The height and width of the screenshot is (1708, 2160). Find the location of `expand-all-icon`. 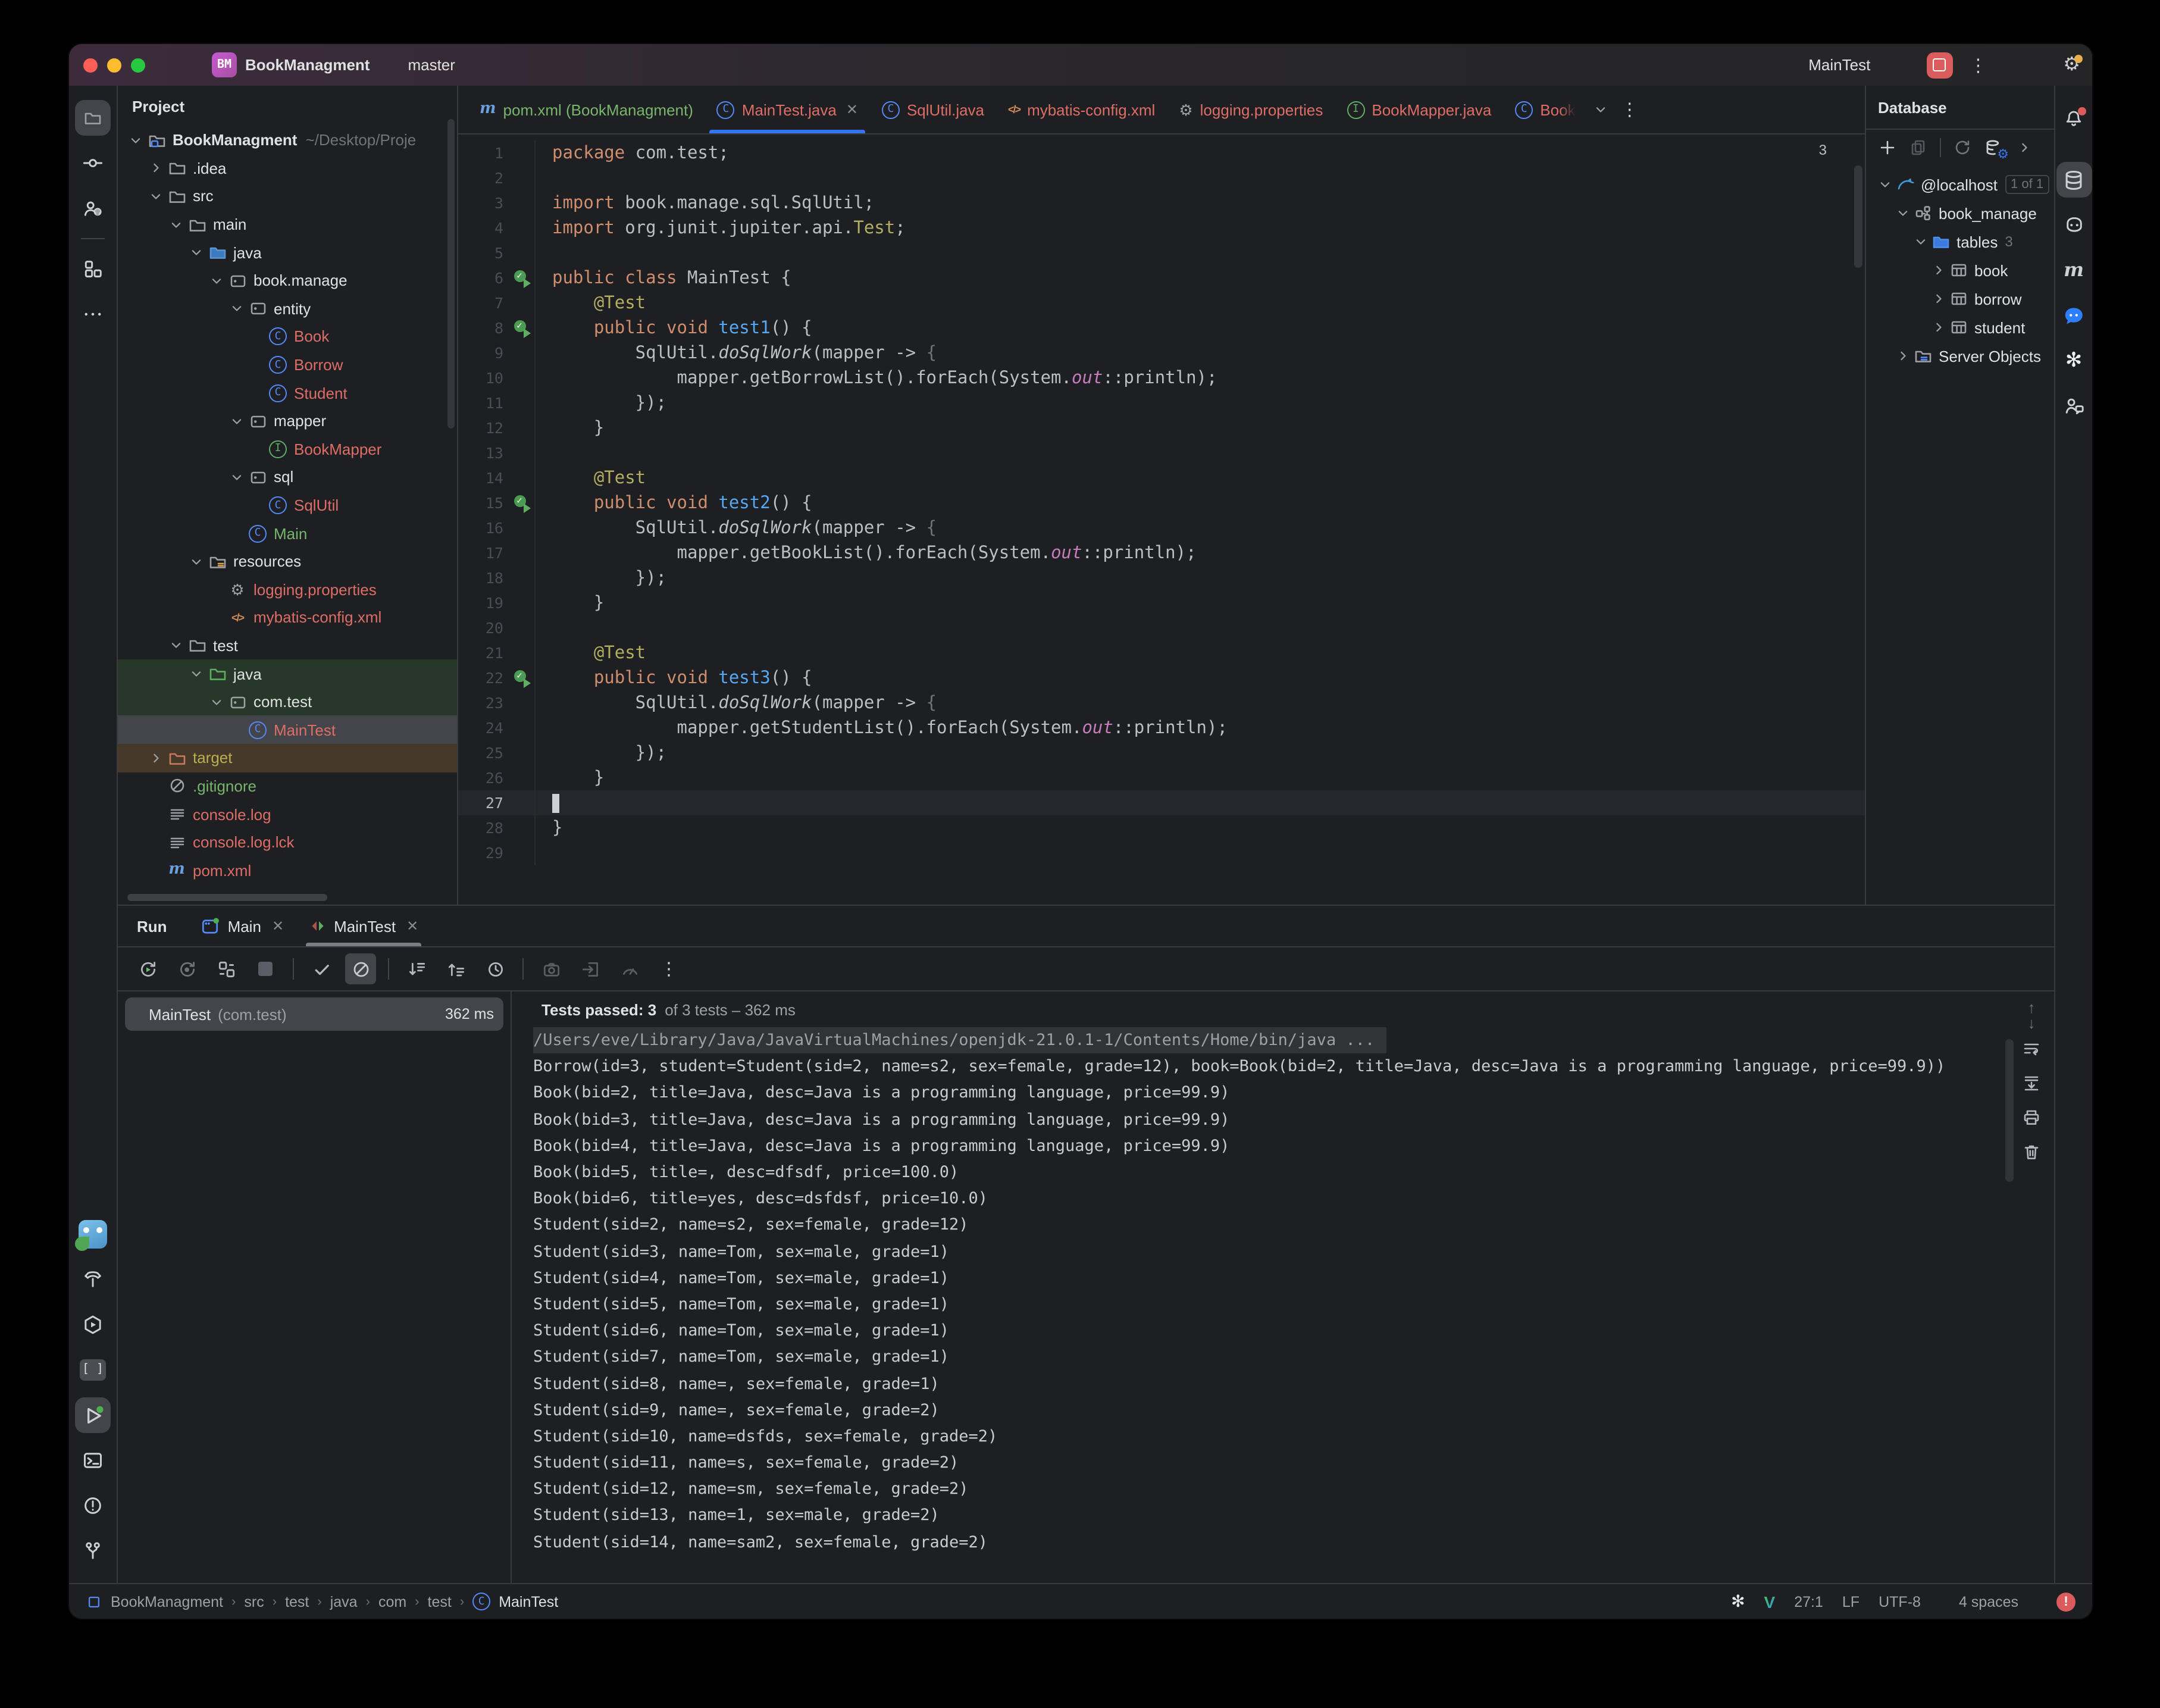

expand-all-icon is located at coordinates (416, 968).